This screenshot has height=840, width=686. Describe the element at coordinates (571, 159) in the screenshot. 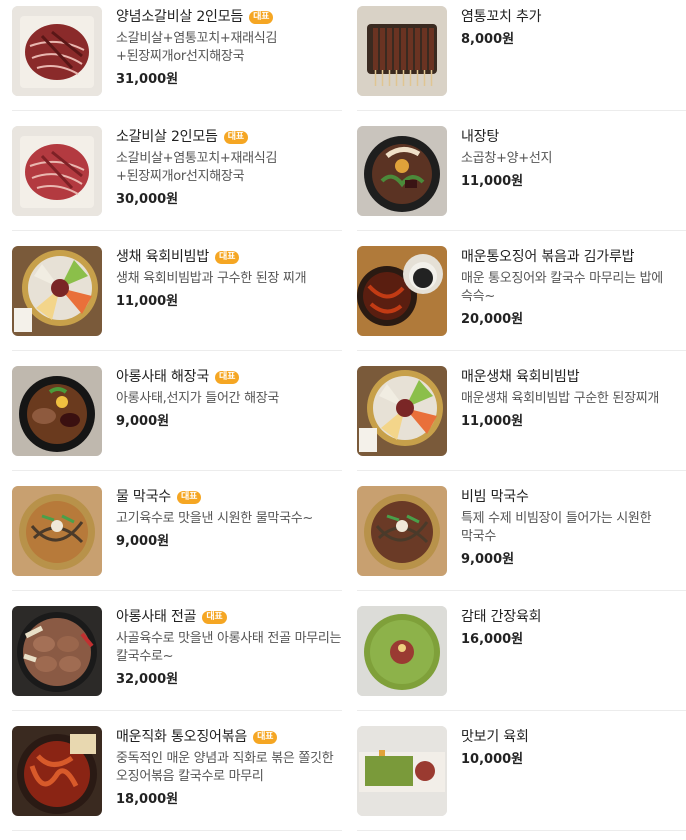

I see `menu-item-info: 내장탕 소곱창+양+선지 11,000원` at that location.